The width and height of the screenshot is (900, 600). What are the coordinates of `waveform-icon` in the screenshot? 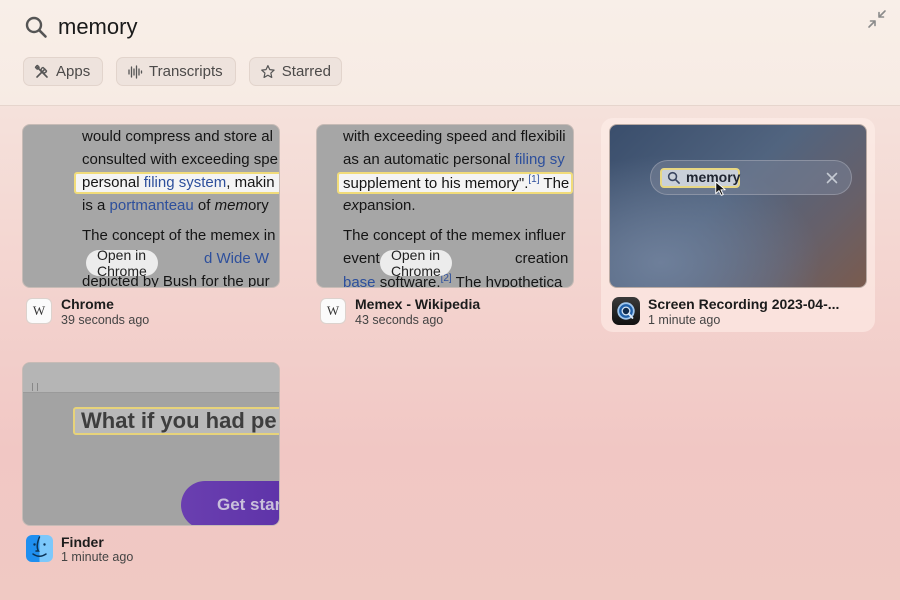 It's located at (135, 71).